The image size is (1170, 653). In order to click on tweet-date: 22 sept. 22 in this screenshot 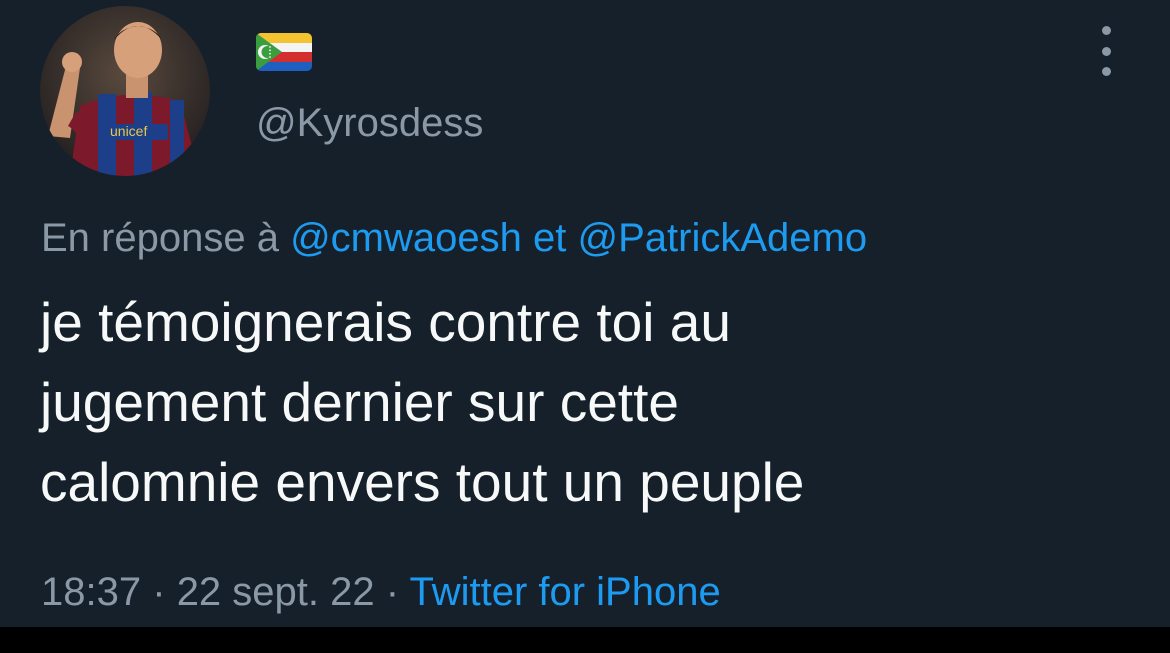, I will do `click(276, 592)`.